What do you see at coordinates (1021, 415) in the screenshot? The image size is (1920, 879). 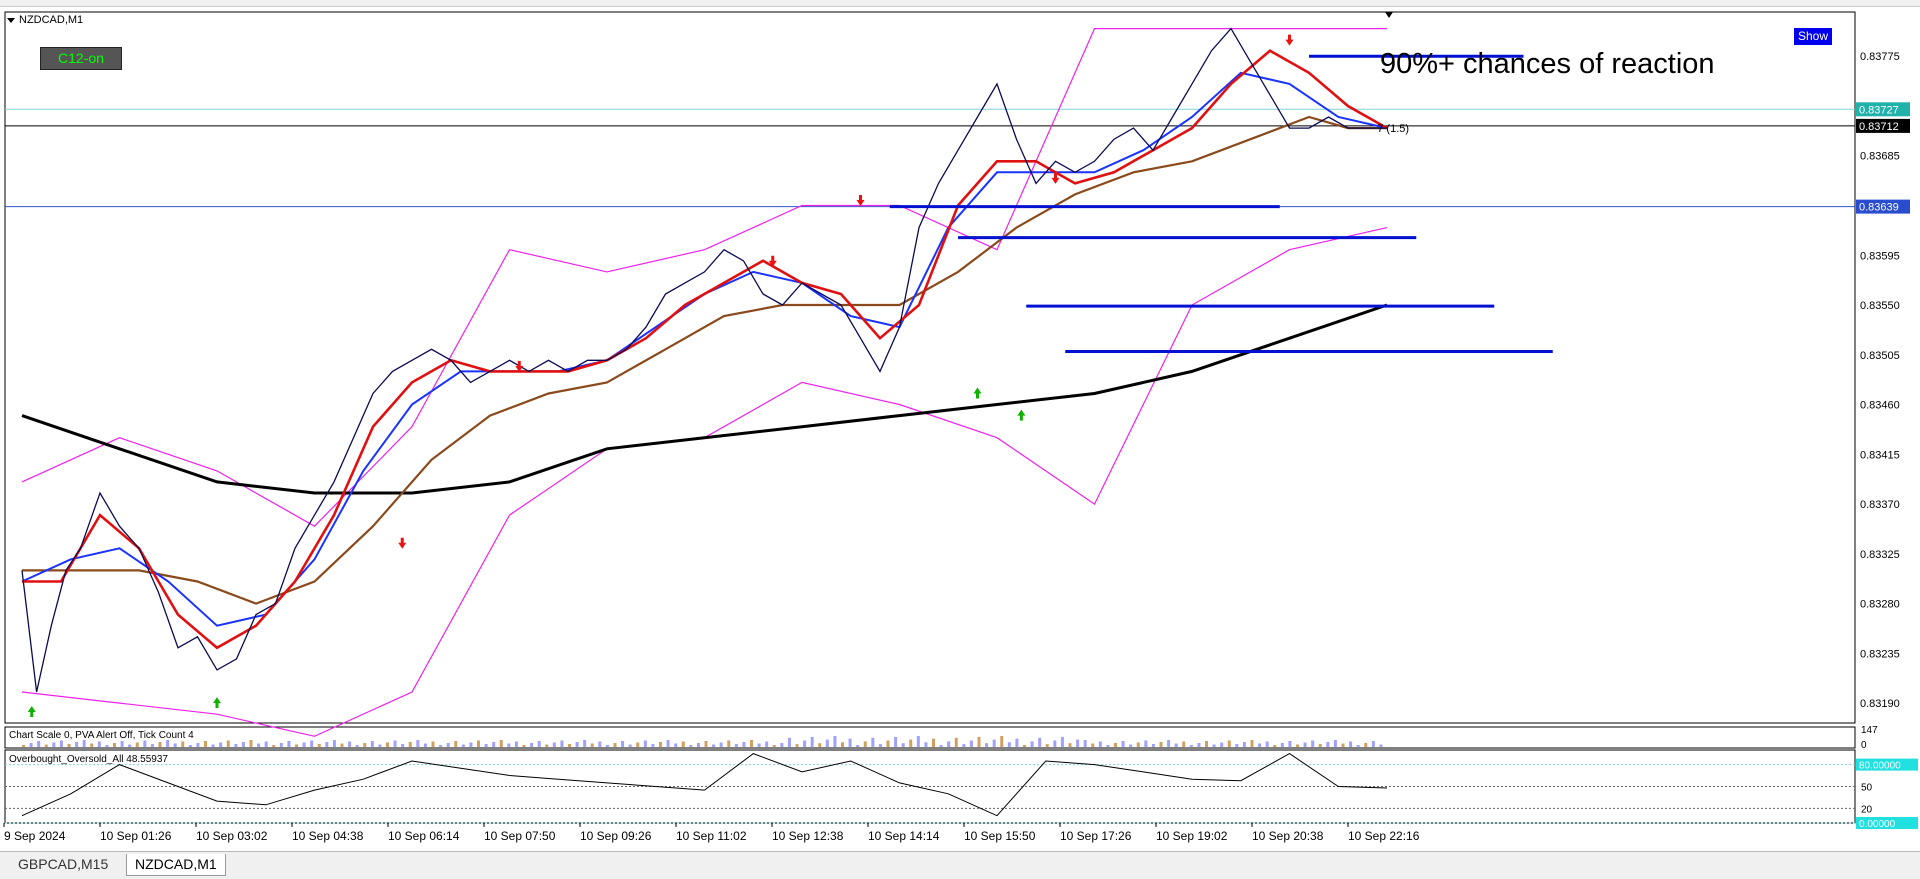 I see `buy-signal-arrow-icon` at bounding box center [1021, 415].